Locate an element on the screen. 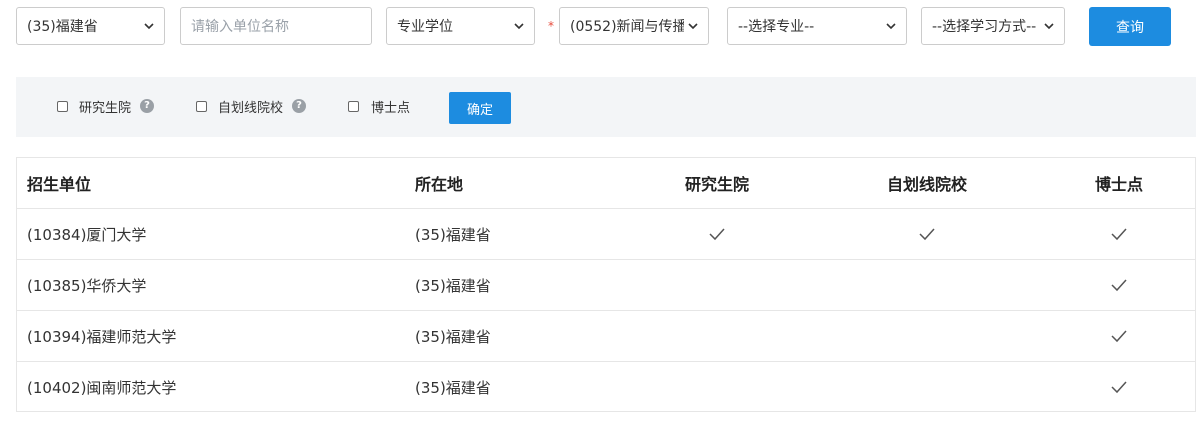 The image size is (1203, 423). discipline-value: (0552)新闻与传播 is located at coordinates (627, 27).